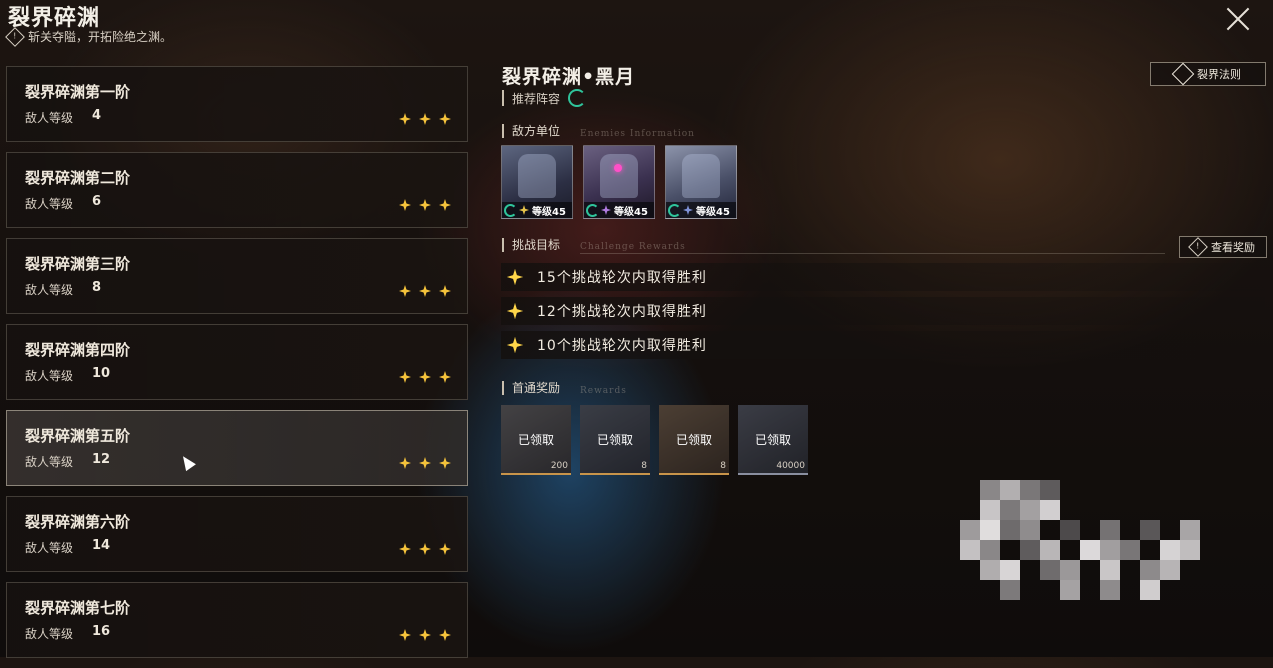 Image resolution: width=1273 pixels, height=668 pixels. Describe the element at coordinates (101, 631) in the screenshot. I see `enemy-level-value: 16` at that location.